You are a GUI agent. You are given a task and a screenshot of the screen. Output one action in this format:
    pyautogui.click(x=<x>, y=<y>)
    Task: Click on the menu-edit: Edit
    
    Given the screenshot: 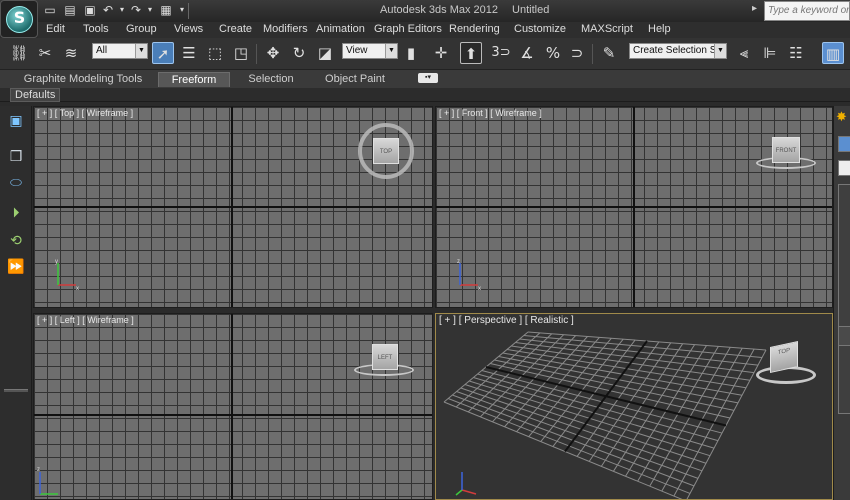 What is the action you would take?
    pyautogui.click(x=55, y=30)
    